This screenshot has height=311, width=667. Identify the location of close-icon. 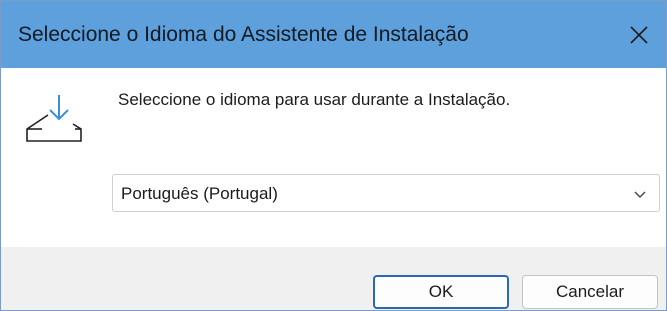
(639, 35).